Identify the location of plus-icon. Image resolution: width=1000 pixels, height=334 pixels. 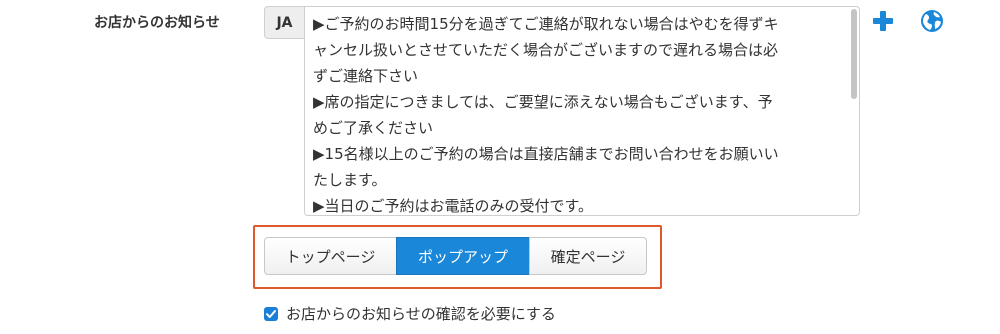
(883, 21).